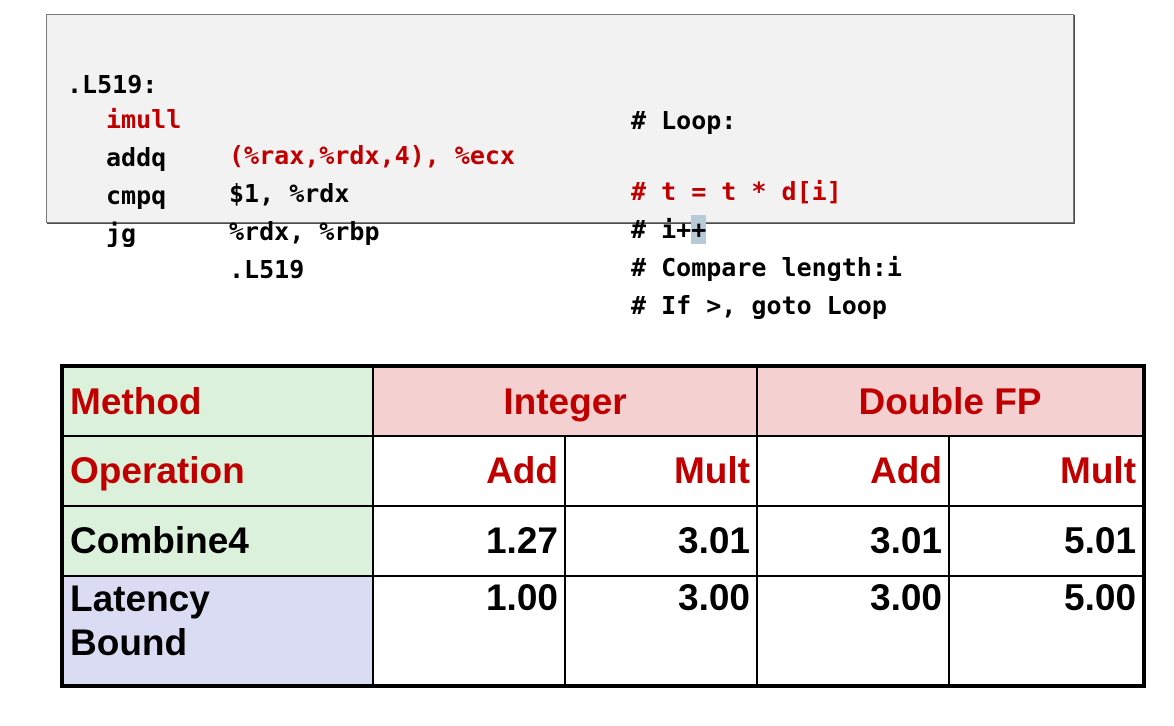 This screenshot has width=1174, height=726. What do you see at coordinates (759, 305) in the screenshot?
I see `code-comment: # If >, goto Loop` at bounding box center [759, 305].